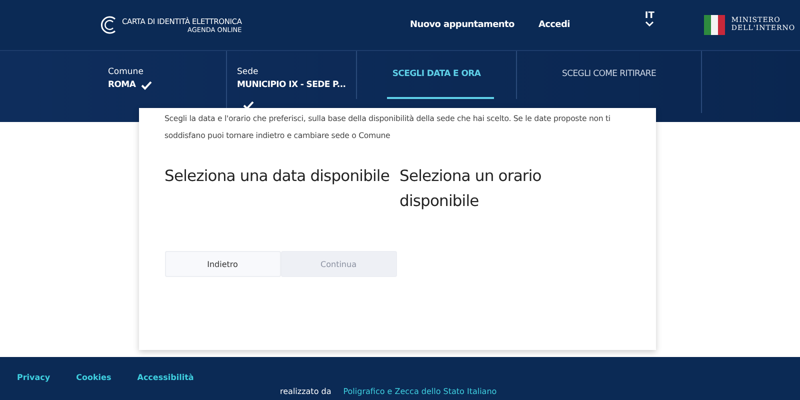 The height and width of the screenshot is (400, 800). I want to click on back-button: Indietro, so click(222, 264).